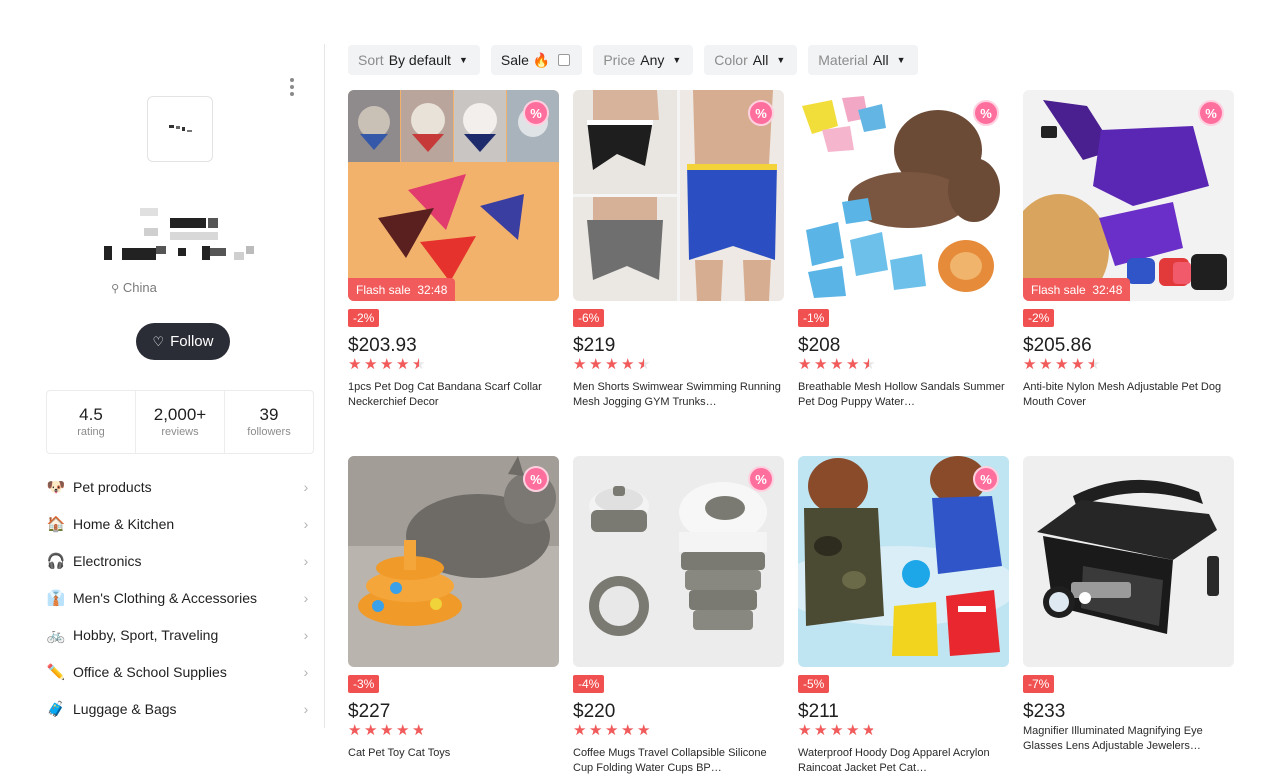  What do you see at coordinates (107, 560) in the screenshot?
I see `category-label: Electronics` at bounding box center [107, 560].